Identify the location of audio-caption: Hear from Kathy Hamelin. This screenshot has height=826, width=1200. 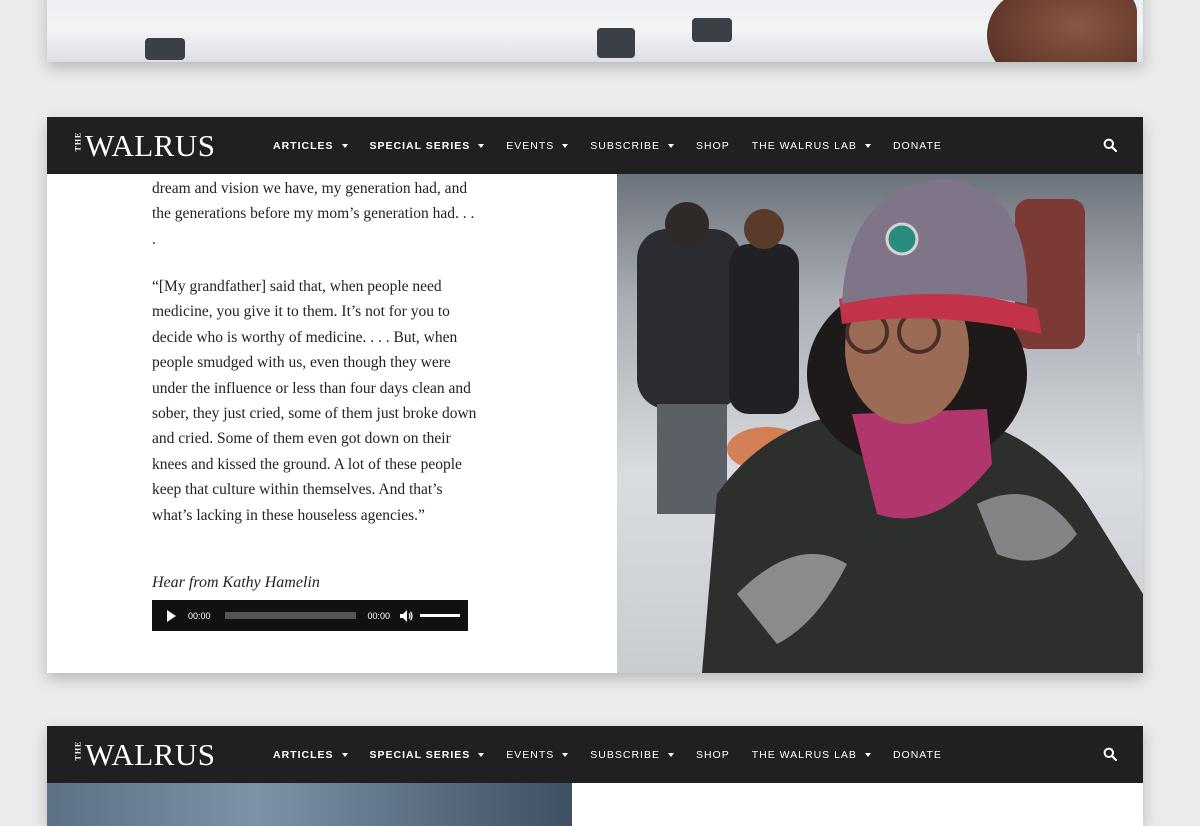
(236, 582).